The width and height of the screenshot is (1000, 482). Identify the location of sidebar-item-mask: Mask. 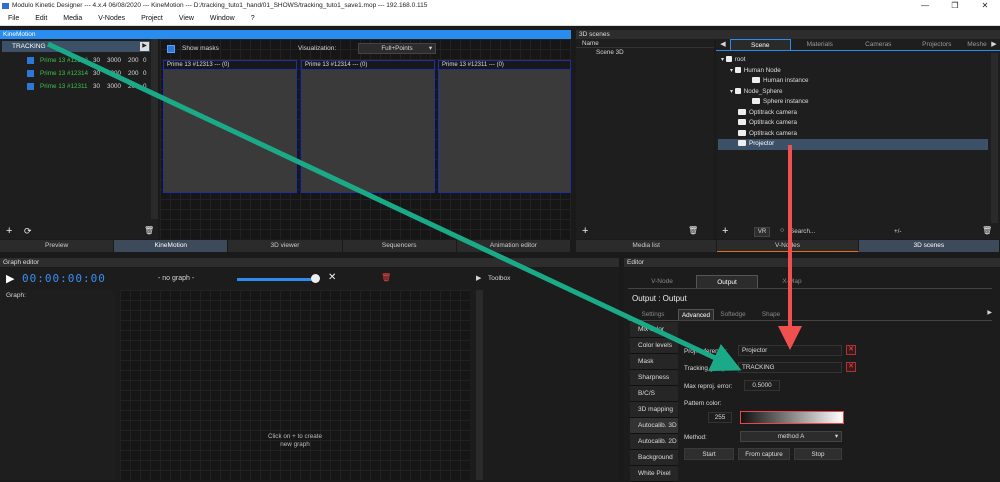
(654, 362).